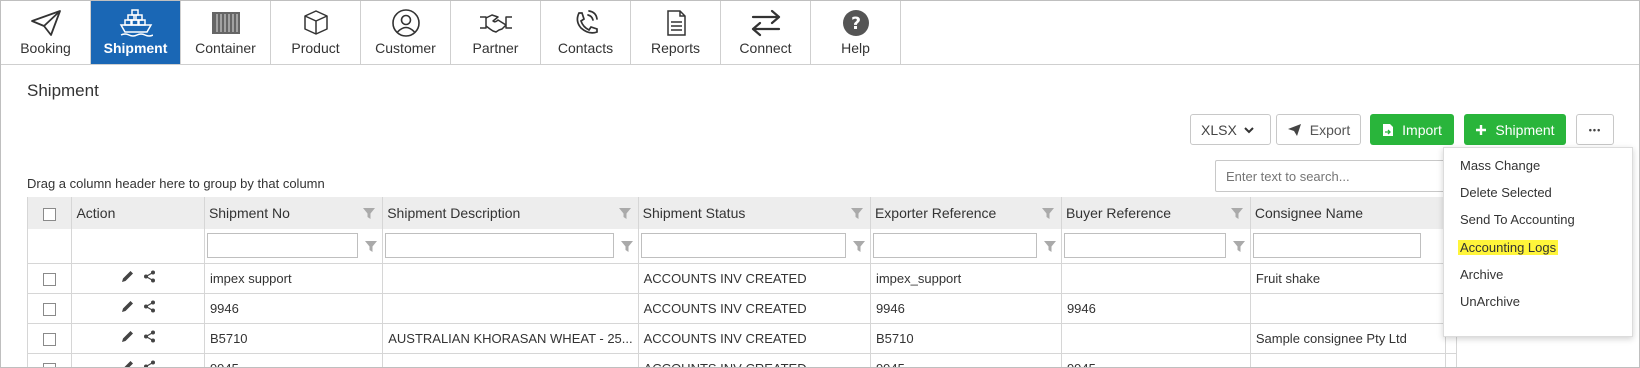  I want to click on menu-item-unarchive: UnArchive, so click(1490, 301).